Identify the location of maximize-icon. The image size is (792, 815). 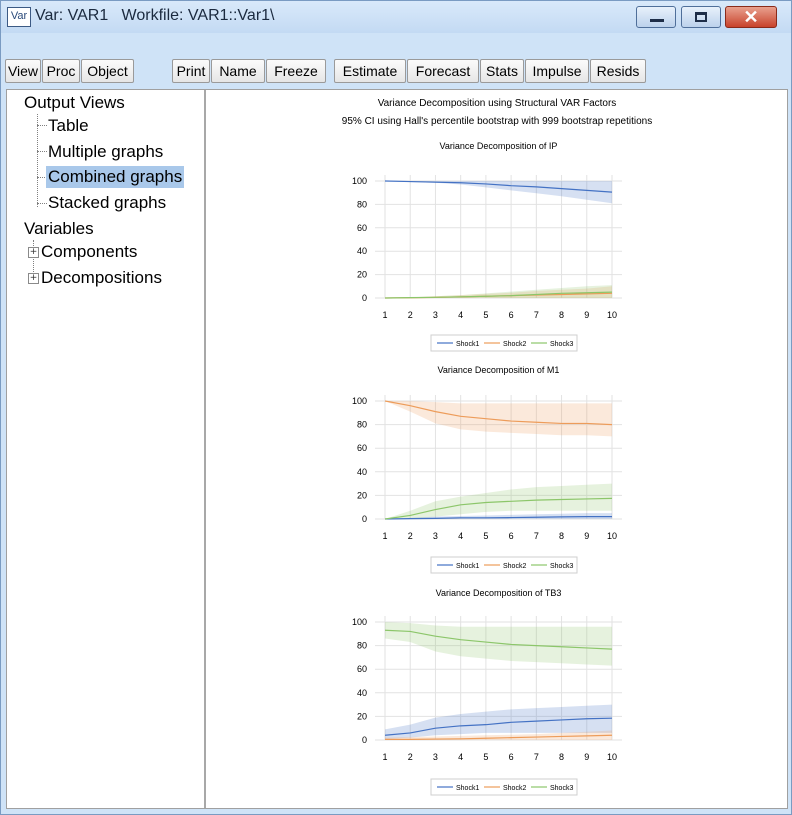
(701, 17).